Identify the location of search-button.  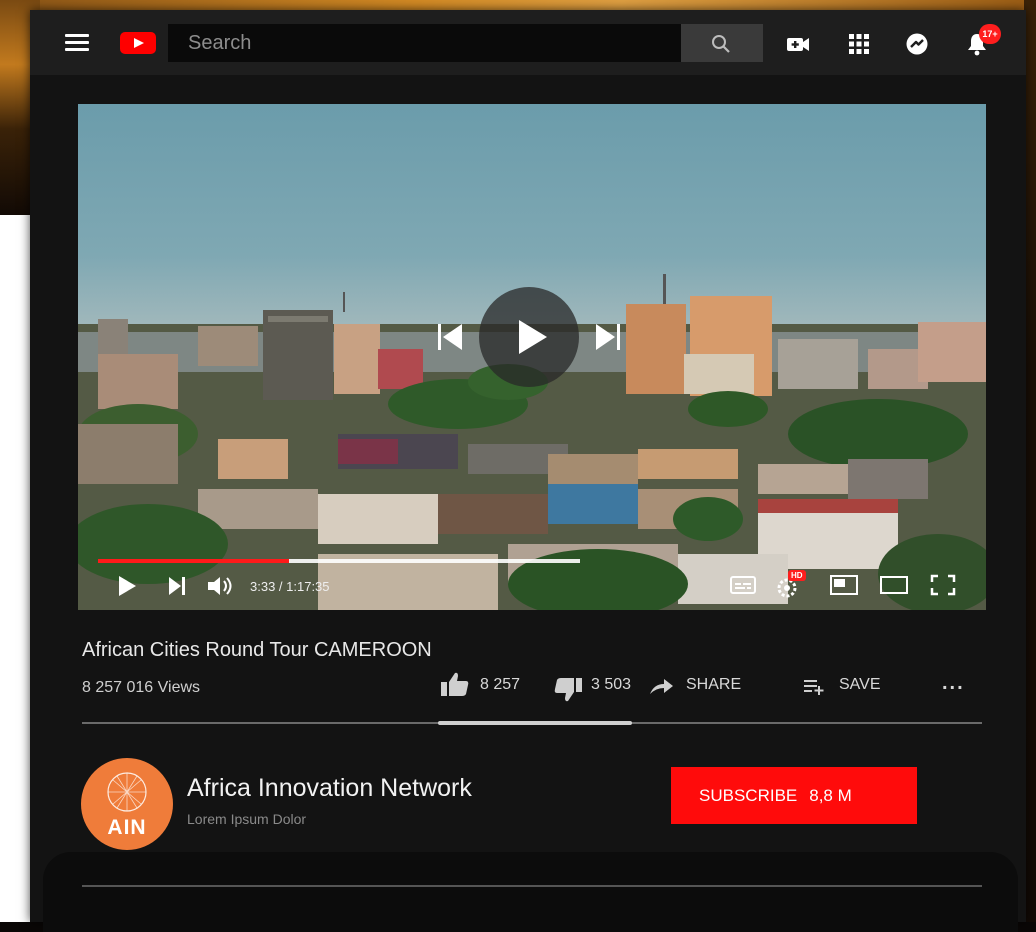
(722, 43).